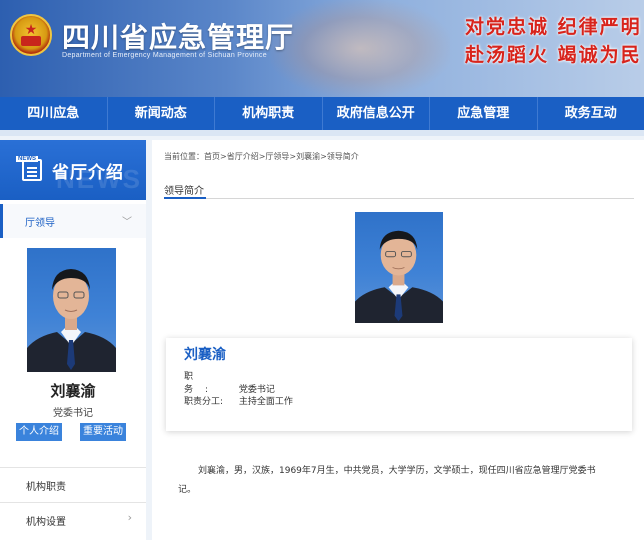  I want to click on slogan-line1: 对党忠诚 纪律严明, so click(553, 27).